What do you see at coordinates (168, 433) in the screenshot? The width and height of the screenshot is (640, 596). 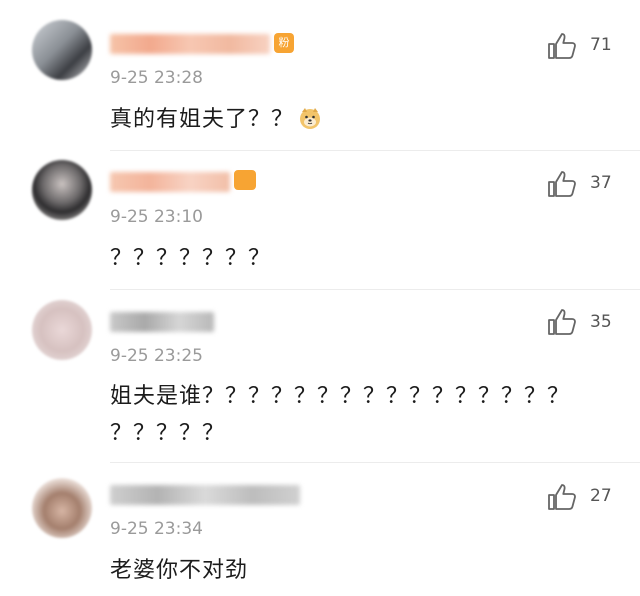 I see `comment-text-line: ？？？？？` at bounding box center [168, 433].